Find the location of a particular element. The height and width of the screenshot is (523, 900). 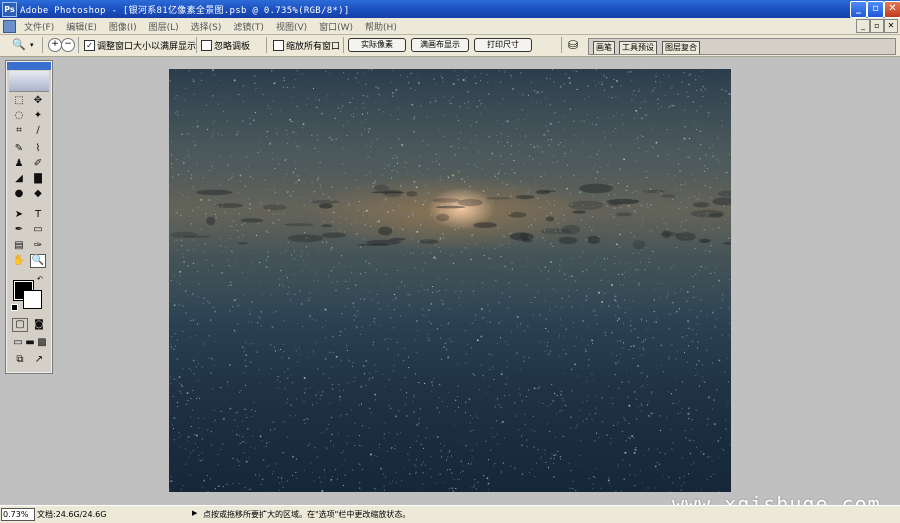

status-menu-arrow-icon: ▶ is located at coordinates (194, 513).